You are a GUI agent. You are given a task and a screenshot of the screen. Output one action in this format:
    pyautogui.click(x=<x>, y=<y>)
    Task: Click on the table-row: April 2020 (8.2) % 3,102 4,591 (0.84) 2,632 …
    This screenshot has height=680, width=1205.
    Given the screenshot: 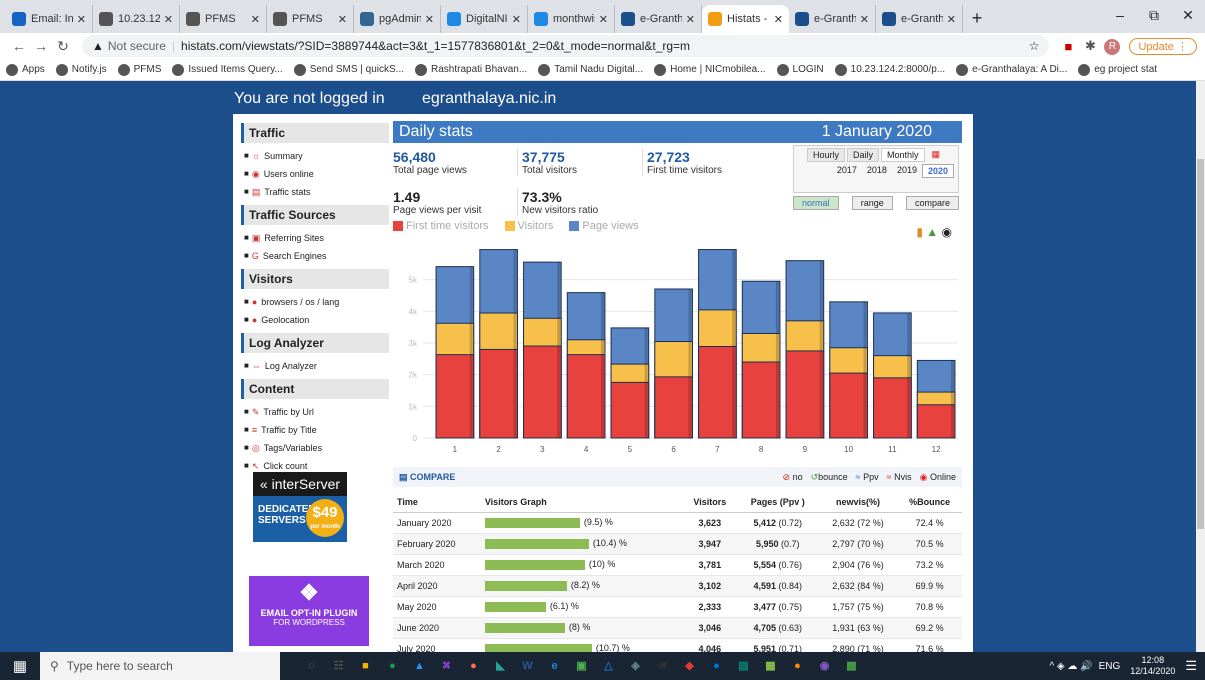 What is the action you would take?
    pyautogui.click(x=677, y=586)
    